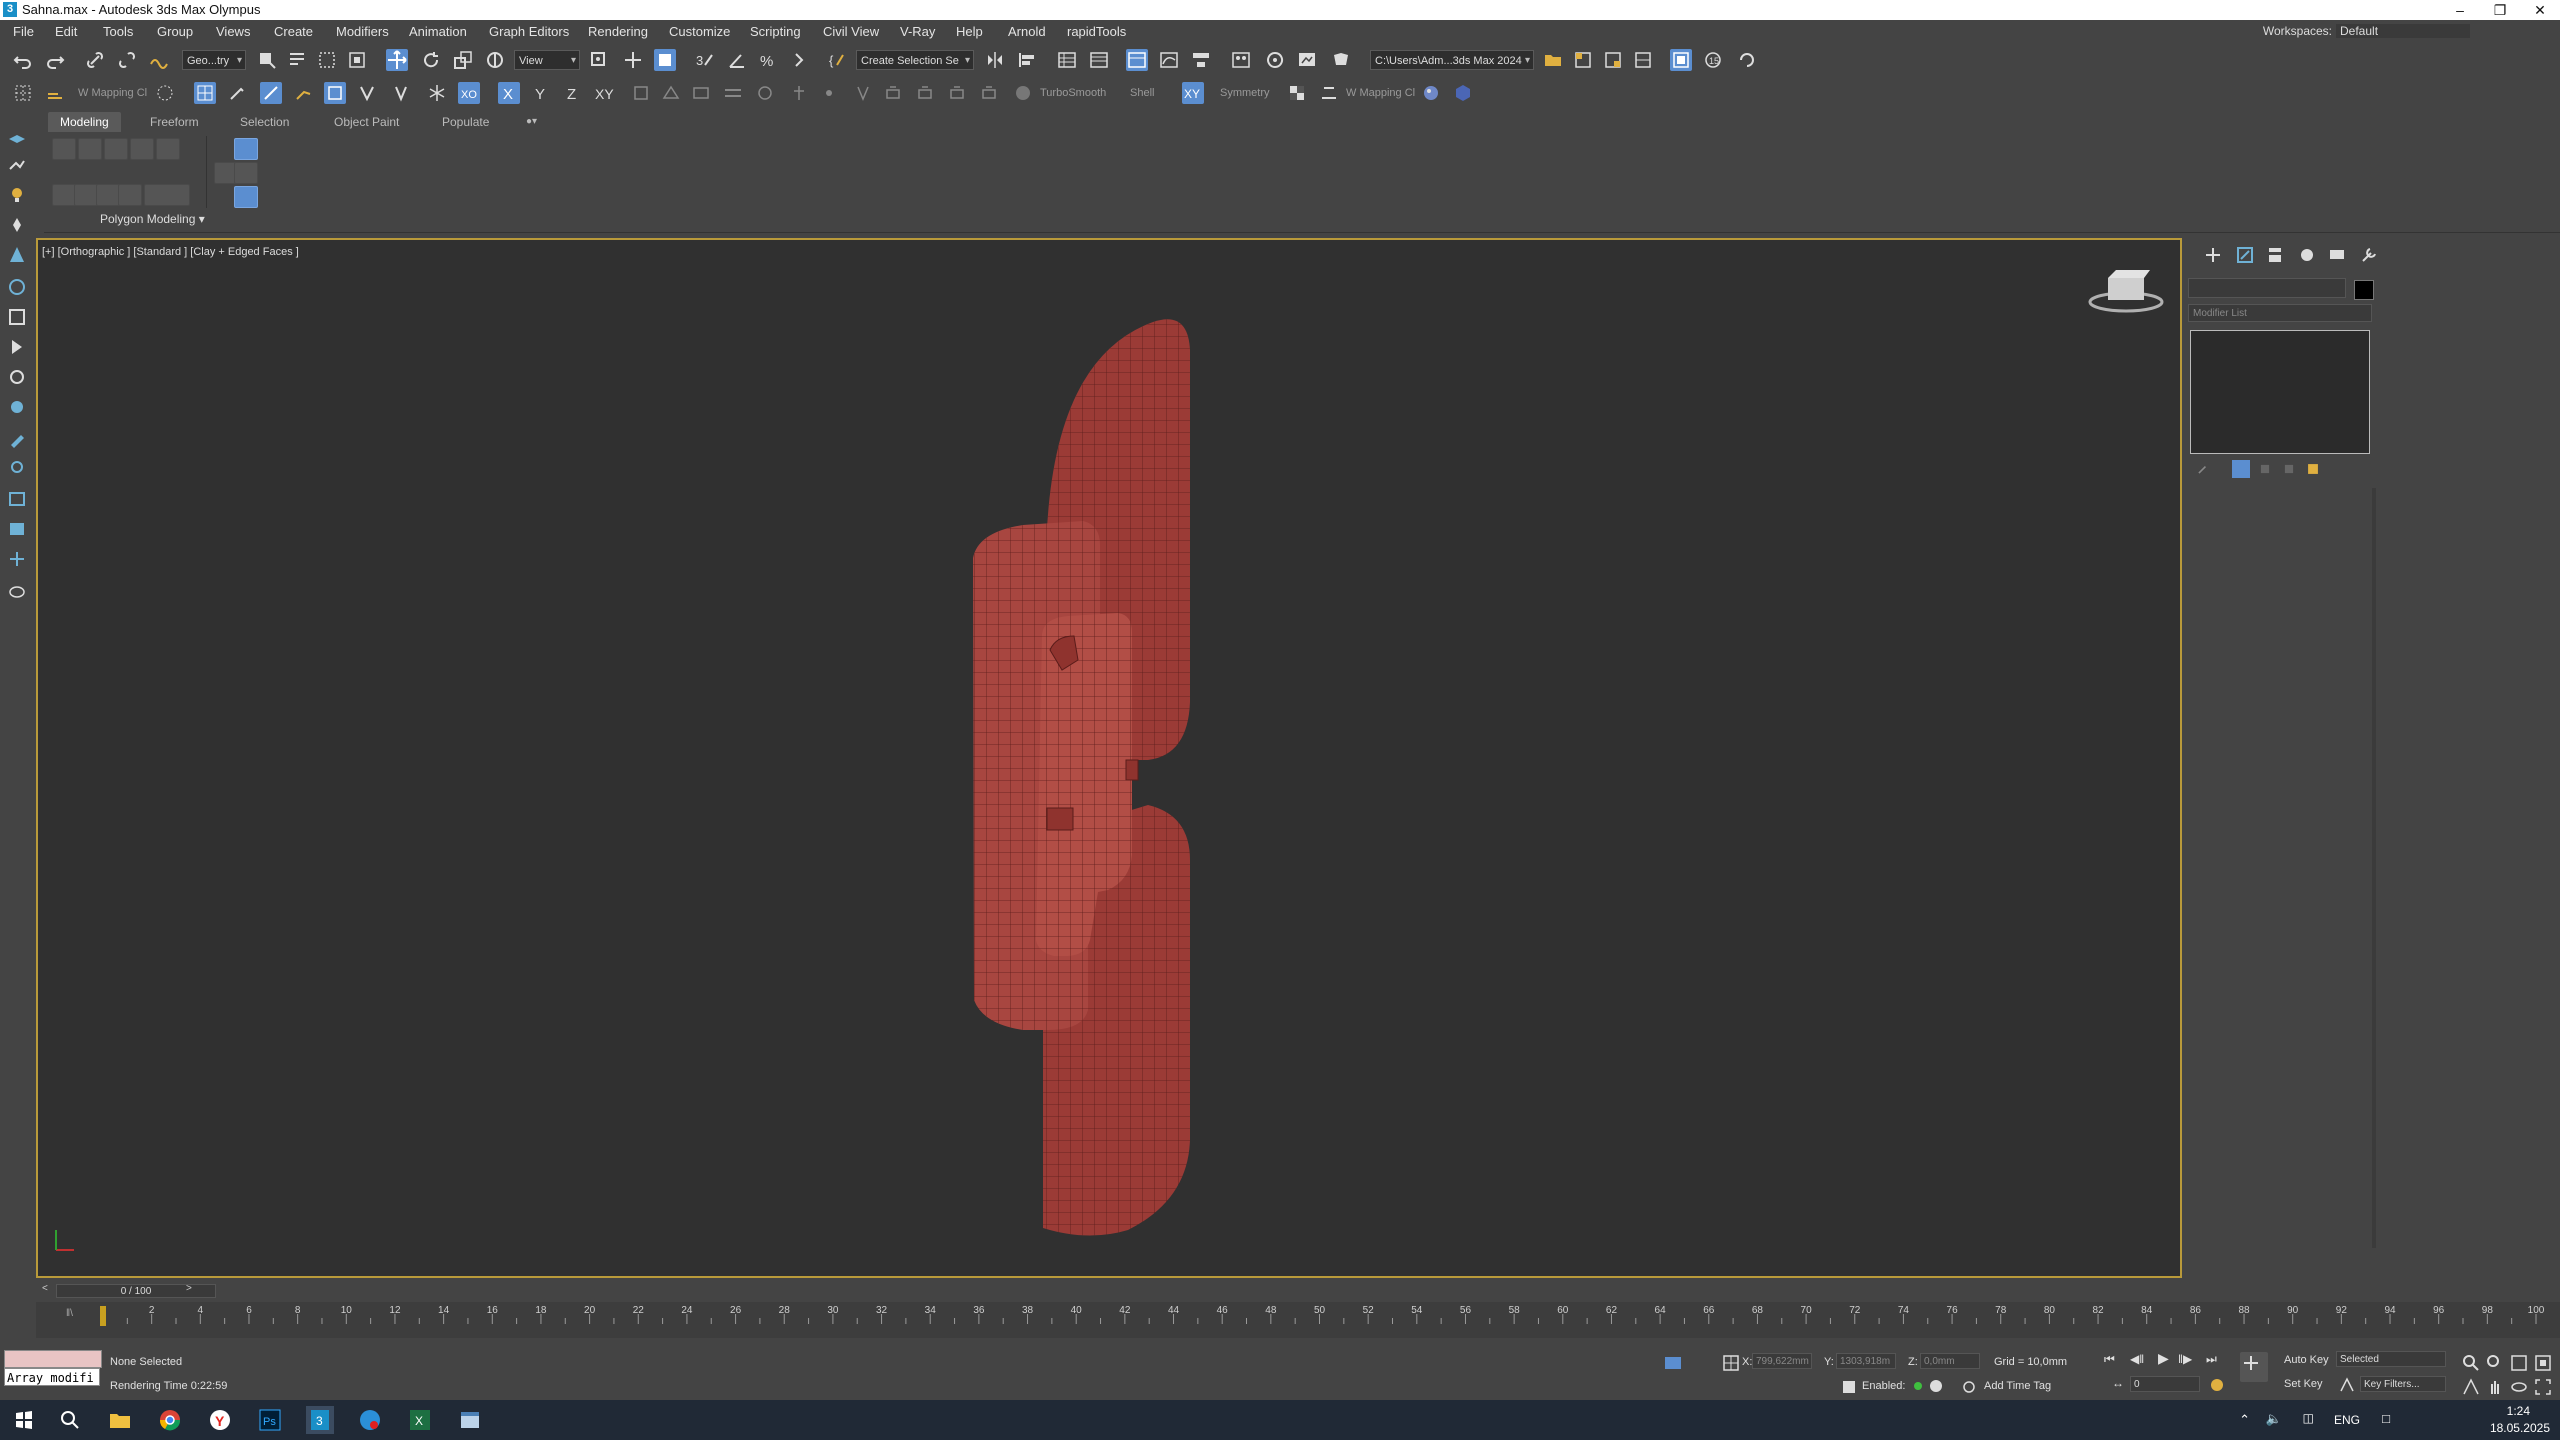  I want to click on add-time-tag-label: Add Time Tag, so click(2017, 1386).